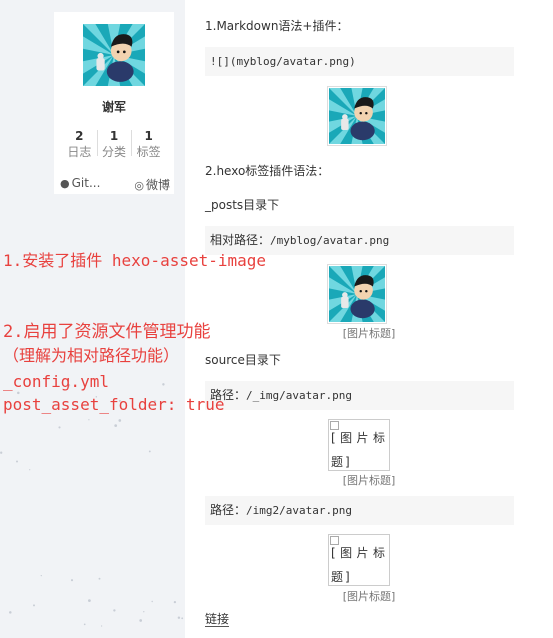 The height and width of the screenshot is (638, 553). I want to click on github-icon: ●, so click(65, 183).